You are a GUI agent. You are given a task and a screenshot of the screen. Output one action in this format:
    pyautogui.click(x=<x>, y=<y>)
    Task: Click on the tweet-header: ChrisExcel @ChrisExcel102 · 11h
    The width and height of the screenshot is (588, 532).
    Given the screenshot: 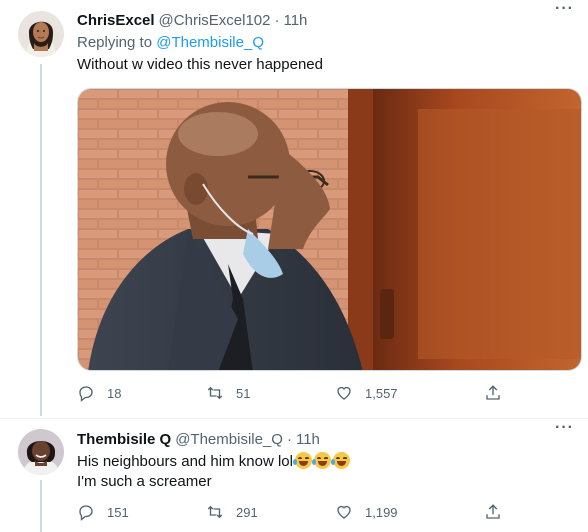 What is the action you would take?
    pyautogui.click(x=332, y=21)
    